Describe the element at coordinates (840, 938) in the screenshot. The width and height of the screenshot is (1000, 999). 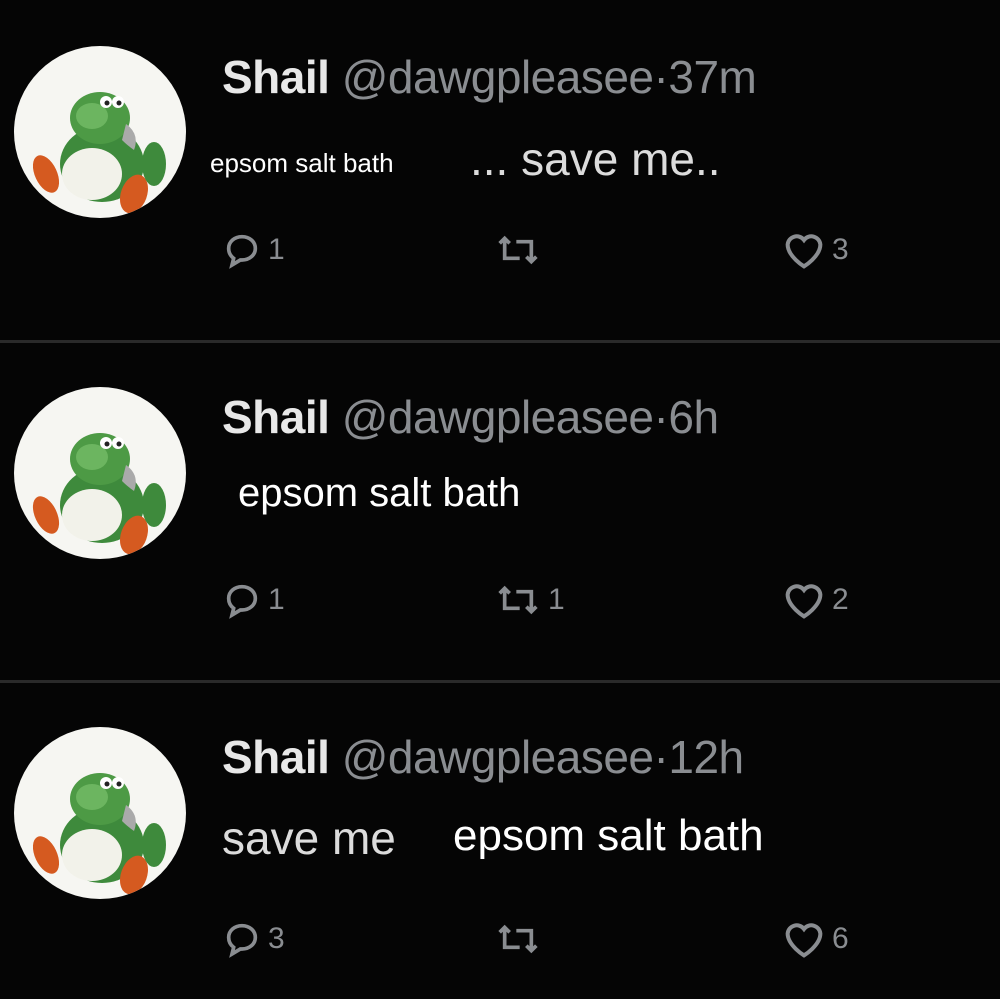
I see `like-count: 6` at that location.